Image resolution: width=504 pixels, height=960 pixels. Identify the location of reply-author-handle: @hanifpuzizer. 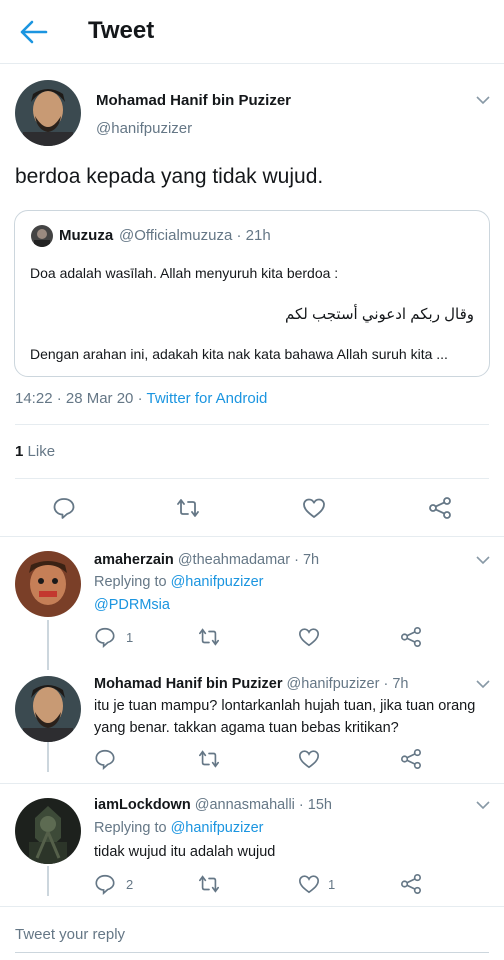
(333, 684).